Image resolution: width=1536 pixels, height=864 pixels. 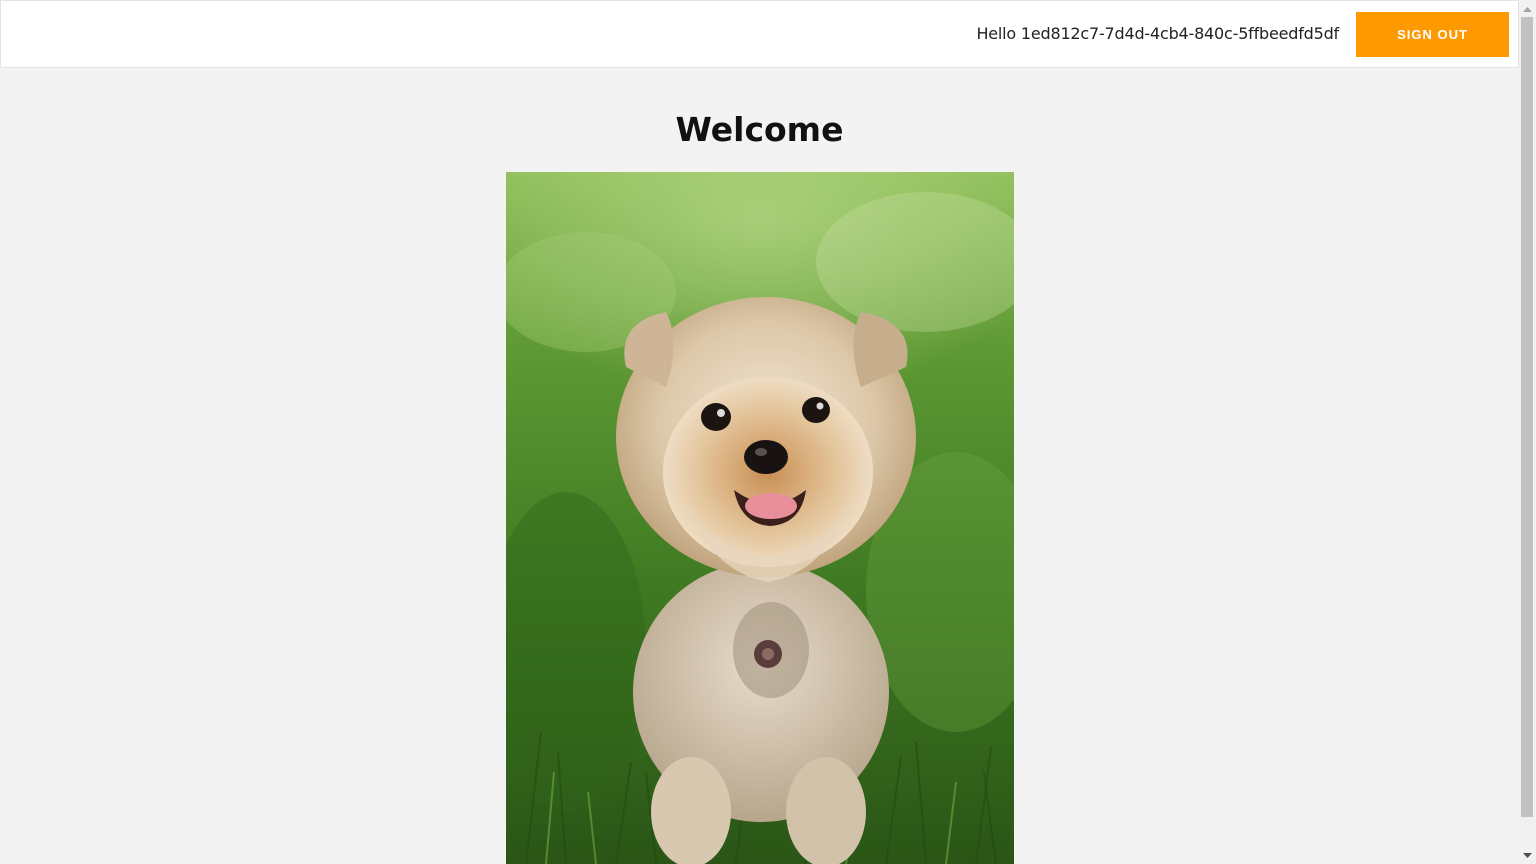 What do you see at coordinates (1527, 855) in the screenshot?
I see `chevron-down-icon` at bounding box center [1527, 855].